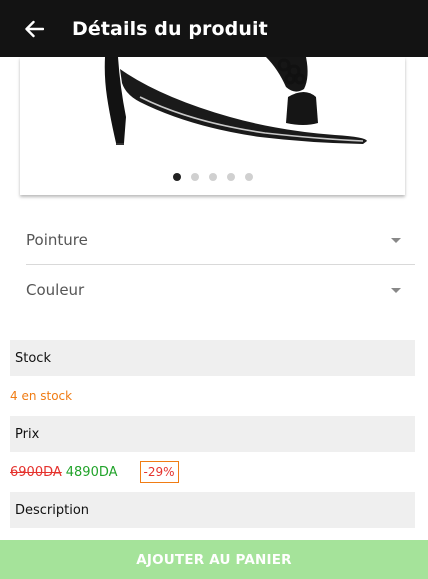 Image resolution: width=428 pixels, height=579 pixels. Describe the element at coordinates (36, 472) in the screenshot. I see `old-price: 6900DA` at that location.